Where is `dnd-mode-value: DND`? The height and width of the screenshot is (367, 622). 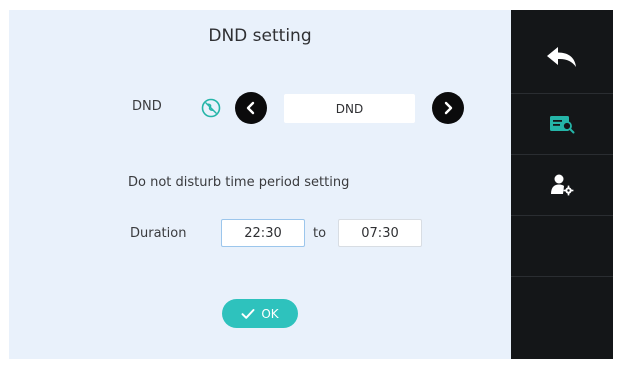
dnd-mode-value: DND is located at coordinates (349, 108).